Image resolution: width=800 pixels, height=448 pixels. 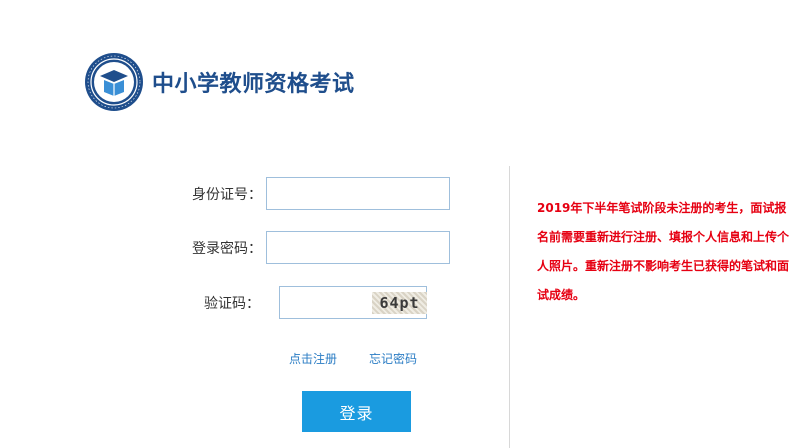 What do you see at coordinates (356, 411) in the screenshot?
I see `login-button: 登录` at bounding box center [356, 411].